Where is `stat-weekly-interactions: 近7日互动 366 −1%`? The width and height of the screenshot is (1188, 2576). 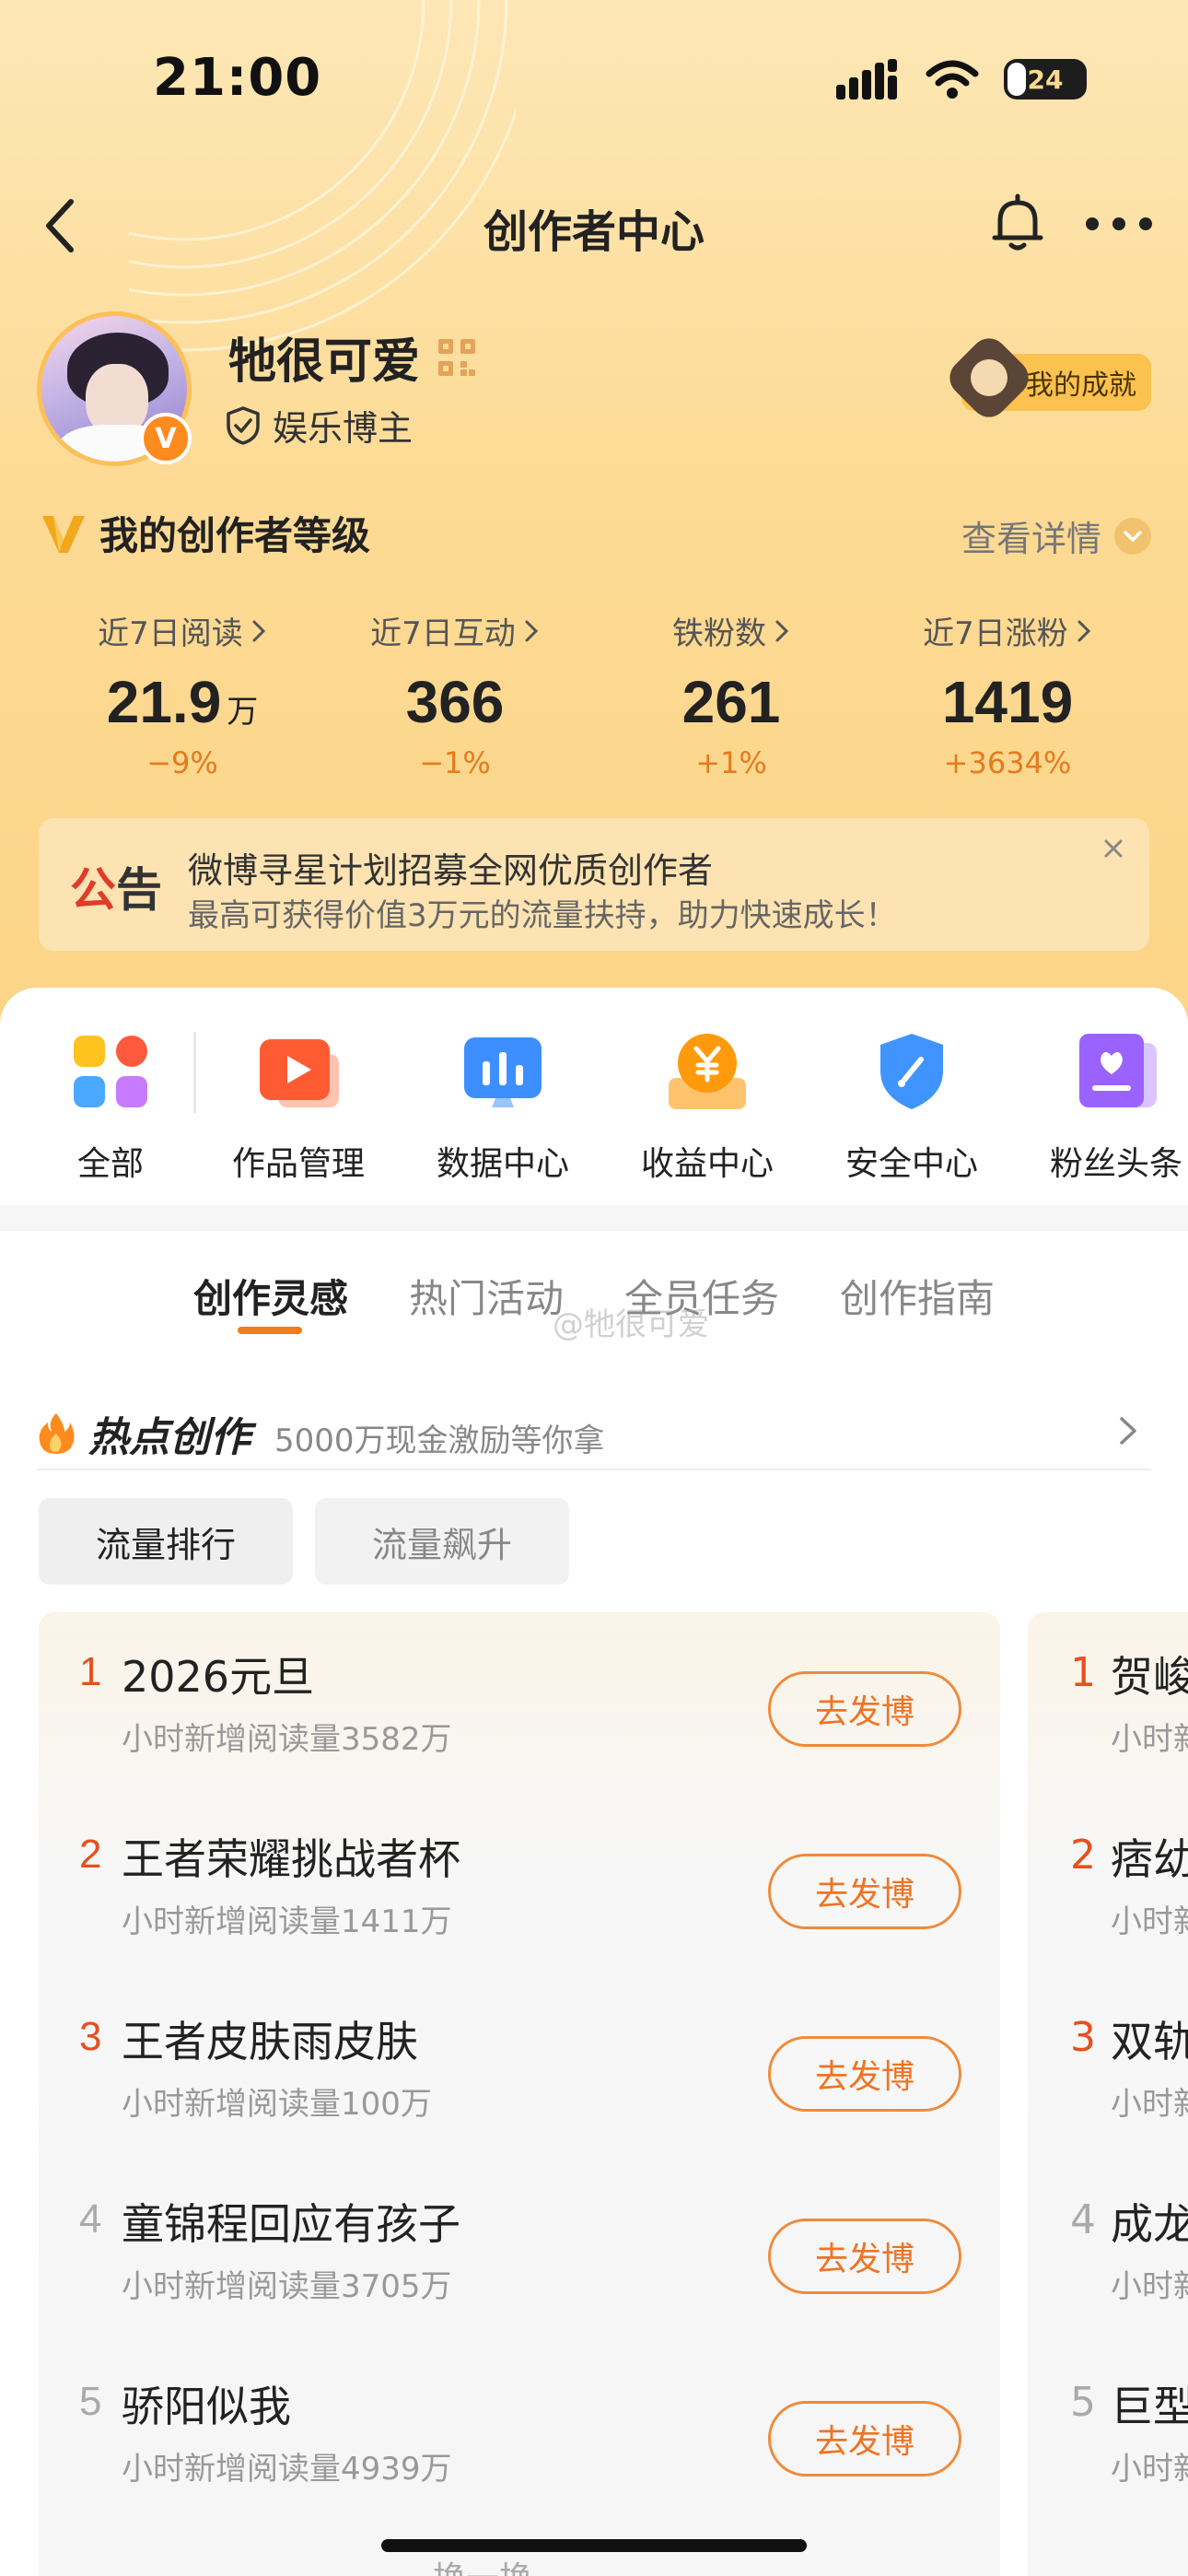
stat-weekly-interactions: 近7日互动 366 −1% is located at coordinates (455, 694).